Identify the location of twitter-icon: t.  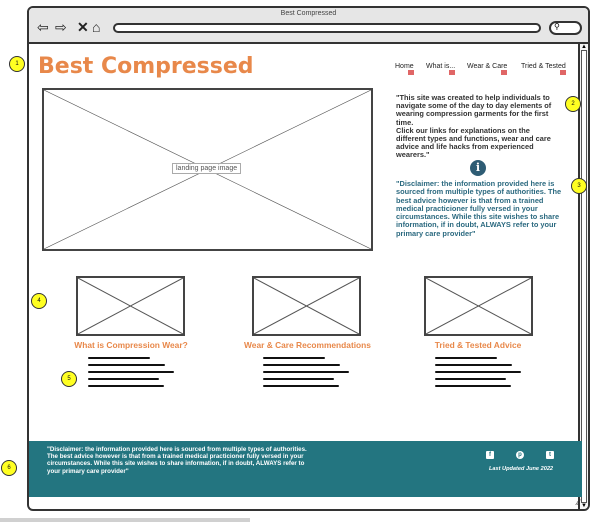
(550, 455).